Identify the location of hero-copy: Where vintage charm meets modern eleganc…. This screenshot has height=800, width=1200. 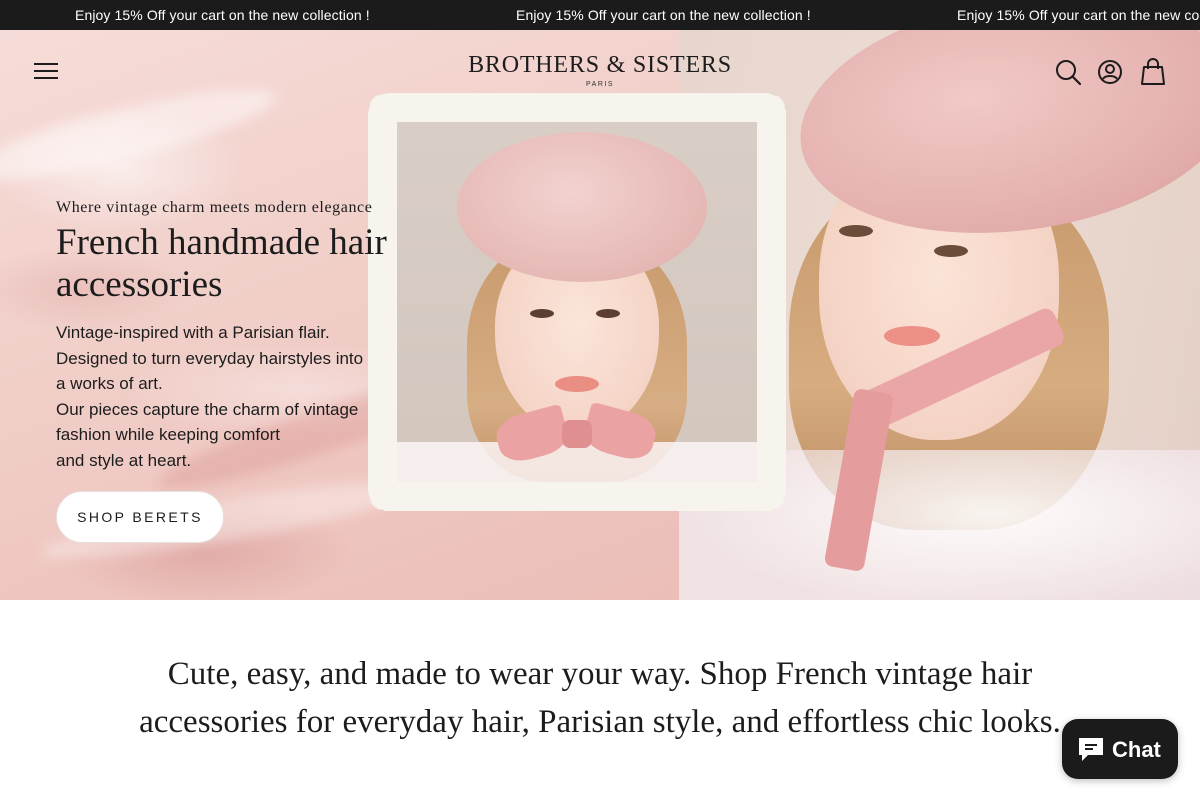
(246, 335).